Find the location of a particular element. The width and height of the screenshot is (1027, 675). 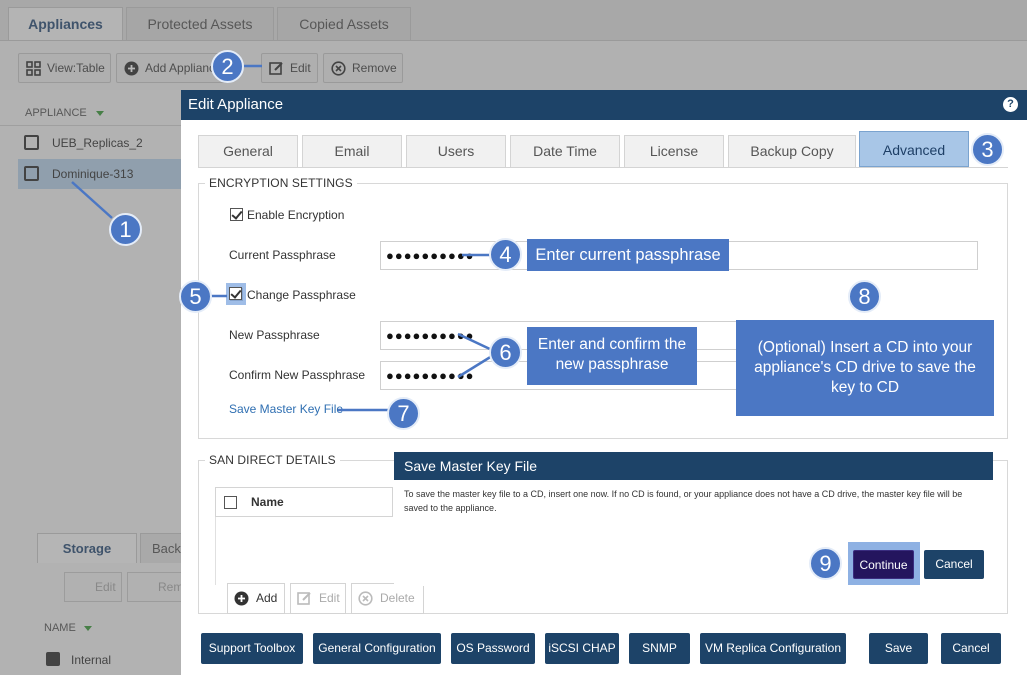

step-7-marker: 7 is located at coordinates (403, 413).